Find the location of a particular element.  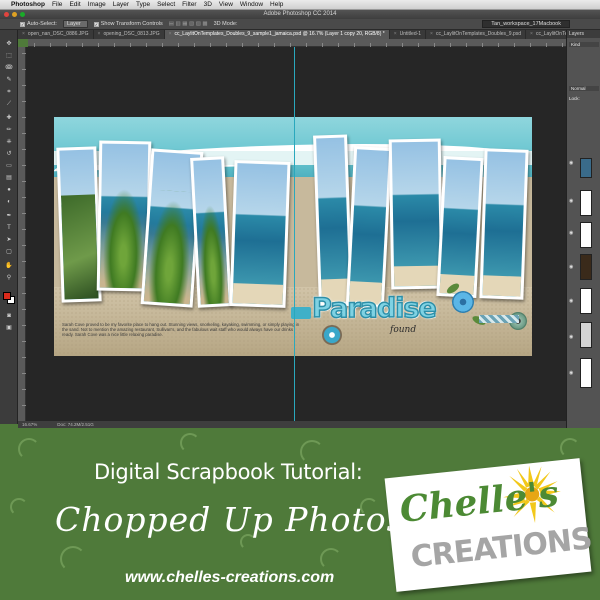

show-transform-checkbox: ✓ Show Transform Controls is located at coordinates (128, 24).